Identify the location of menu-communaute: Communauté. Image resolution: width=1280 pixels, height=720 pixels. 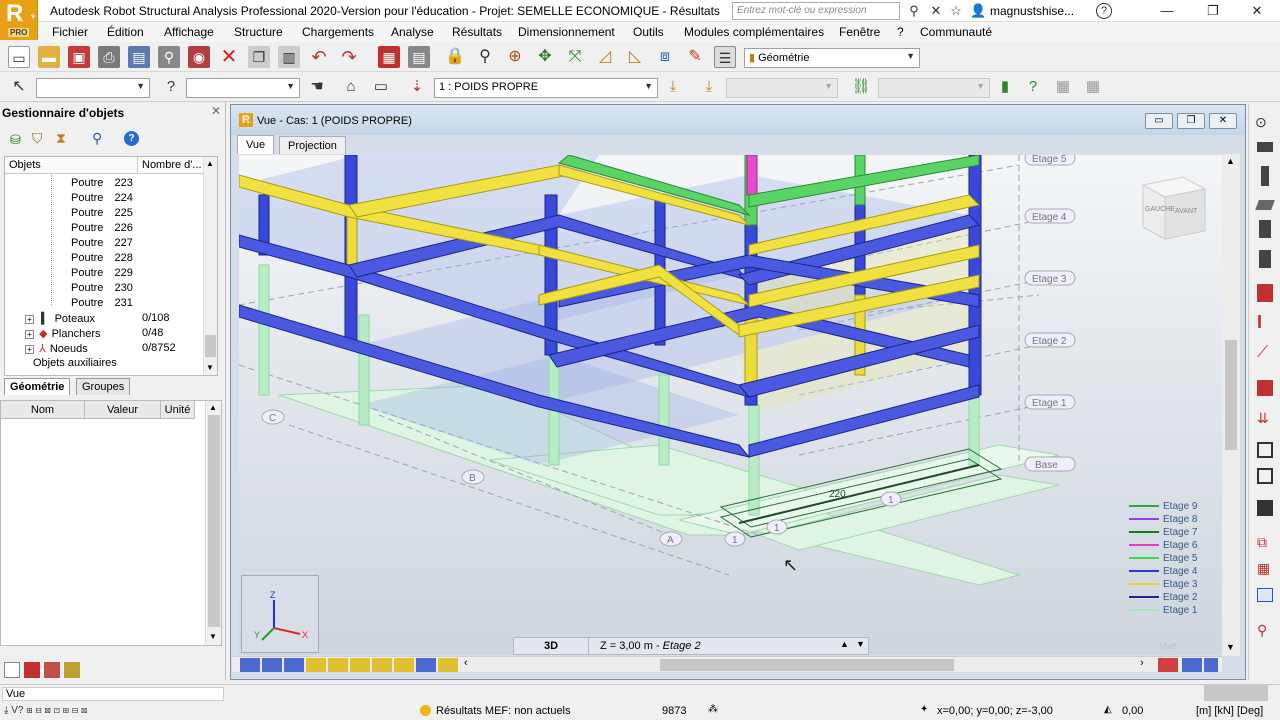
(956, 32).